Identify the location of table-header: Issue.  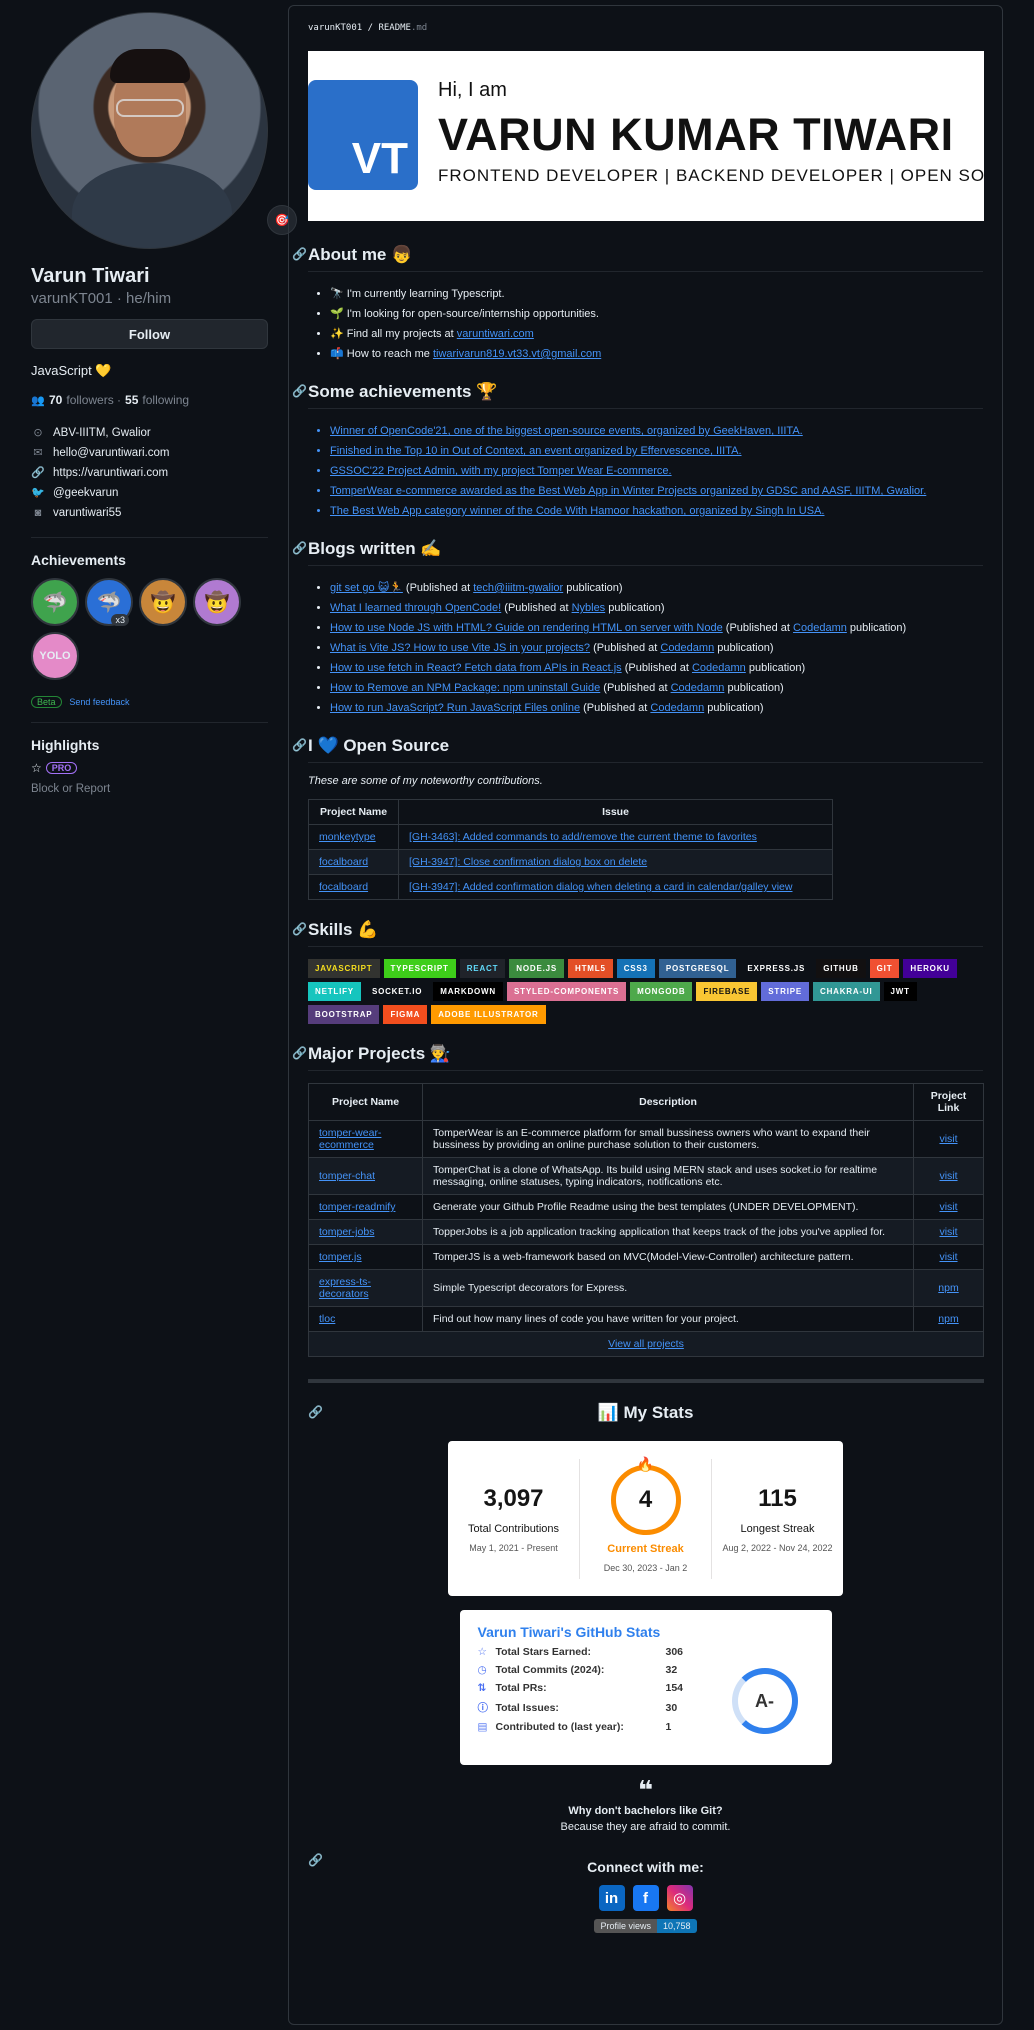
(615, 812).